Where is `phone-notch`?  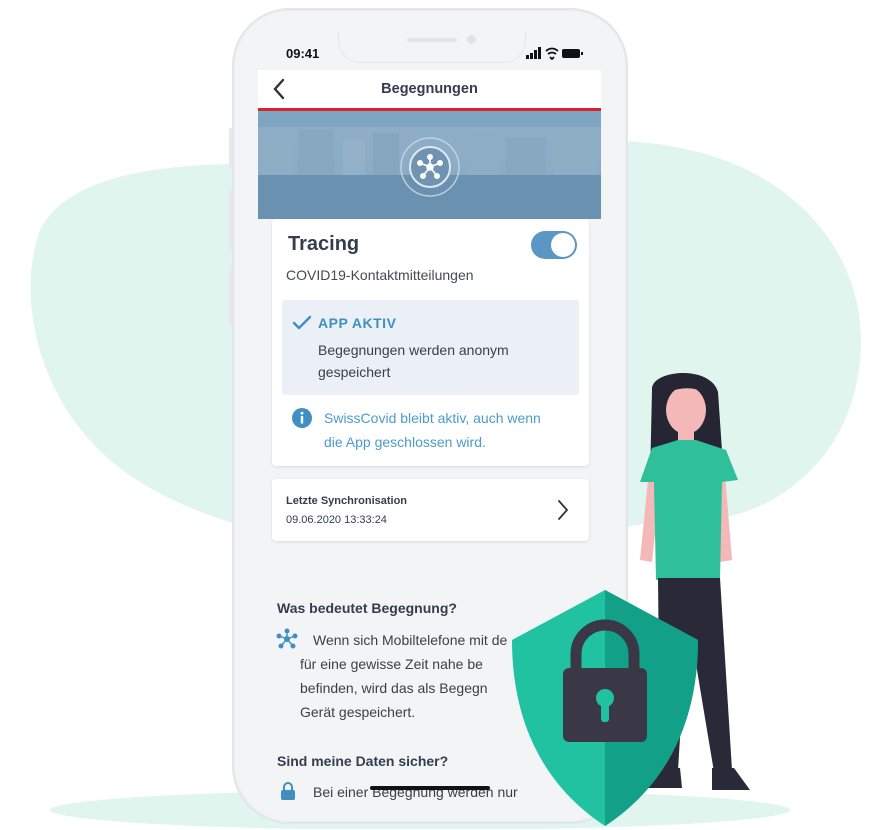
phone-notch is located at coordinates (432, 47).